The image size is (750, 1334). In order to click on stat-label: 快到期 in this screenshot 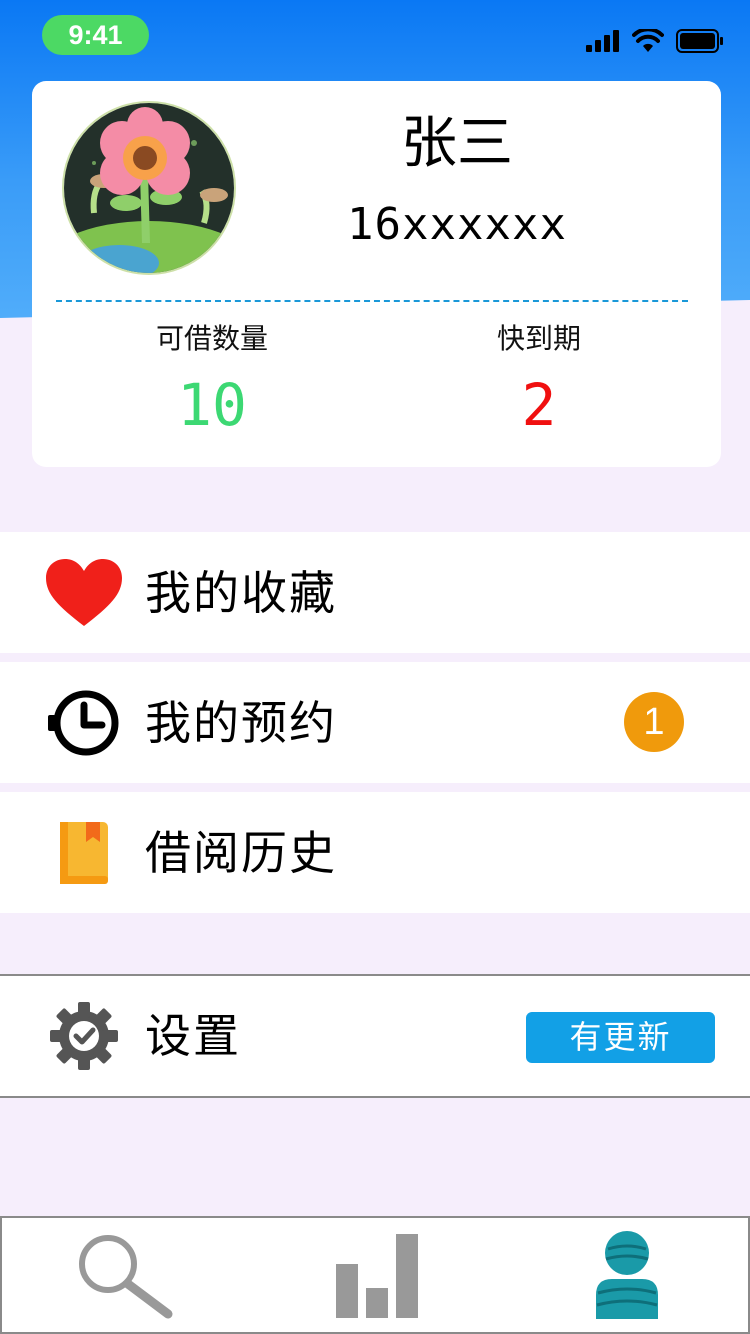, I will do `click(538, 338)`.